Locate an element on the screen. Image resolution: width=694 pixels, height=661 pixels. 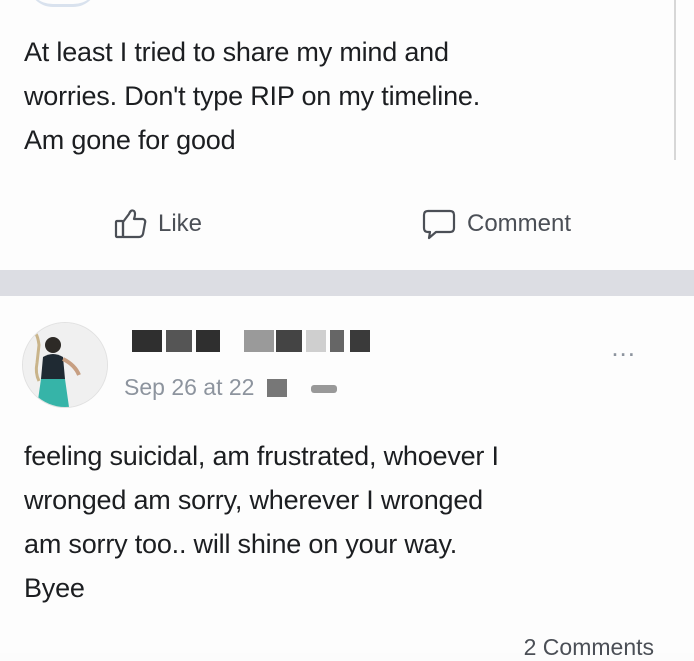
comment-bubble-icon is located at coordinates (439, 224).